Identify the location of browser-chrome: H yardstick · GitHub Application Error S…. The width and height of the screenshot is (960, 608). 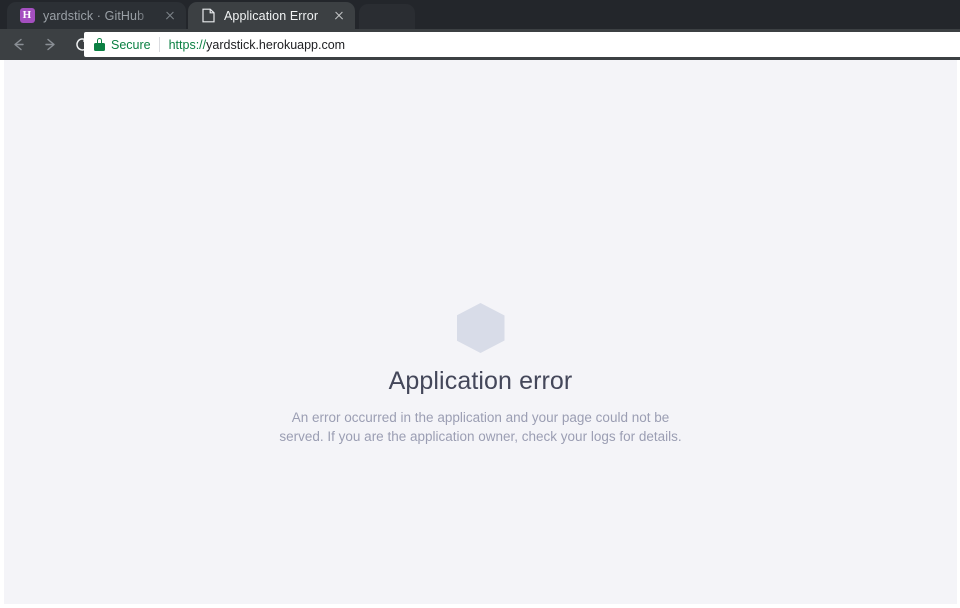
(480, 30).